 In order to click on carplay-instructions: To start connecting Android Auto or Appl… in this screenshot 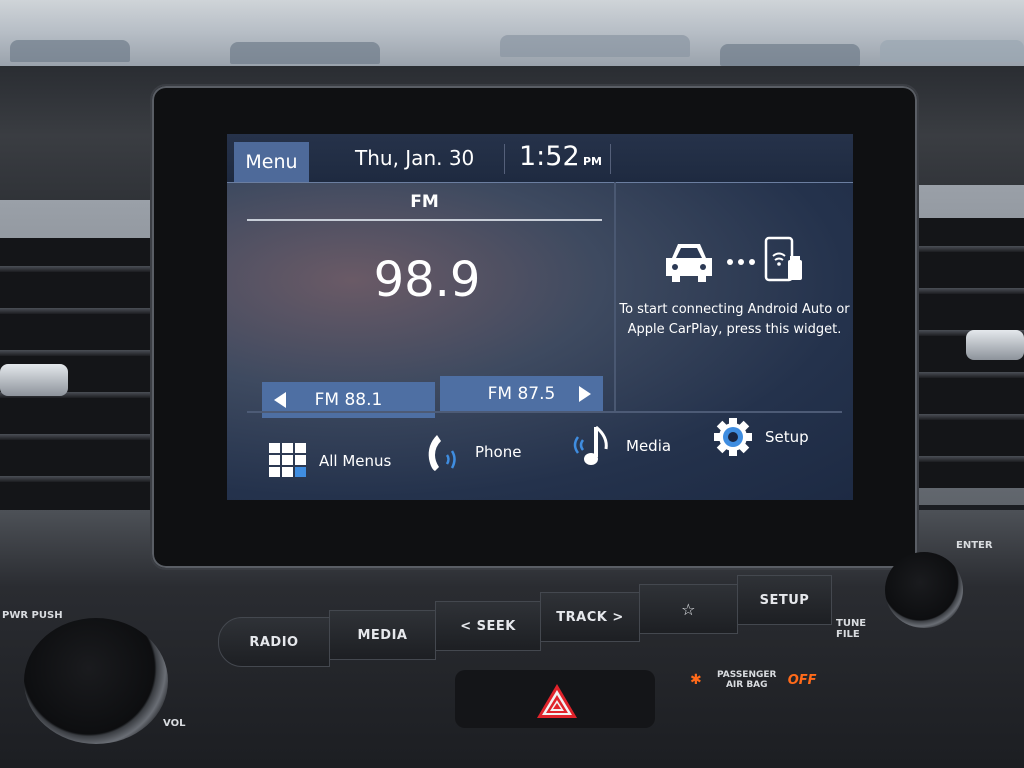, I will do `click(734, 319)`.